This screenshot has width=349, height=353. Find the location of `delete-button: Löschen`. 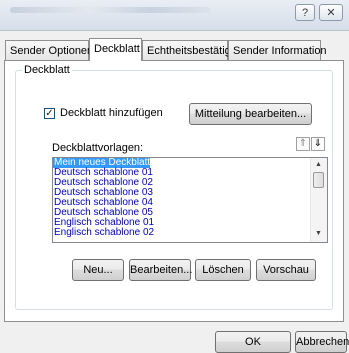

delete-button: Löschen is located at coordinates (223, 270).